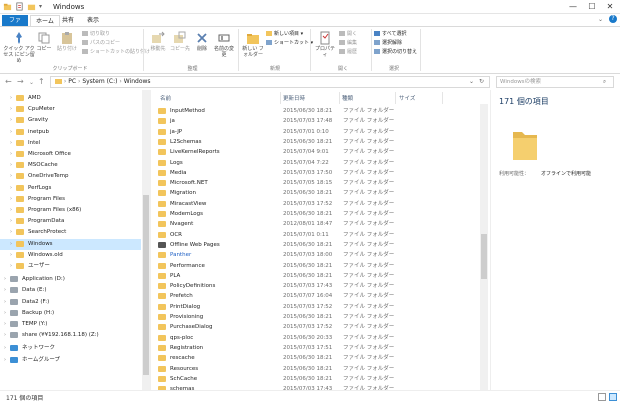  Describe the element at coordinates (72, 81) in the screenshot. I see `breadcrumb-pc: PC` at that location.